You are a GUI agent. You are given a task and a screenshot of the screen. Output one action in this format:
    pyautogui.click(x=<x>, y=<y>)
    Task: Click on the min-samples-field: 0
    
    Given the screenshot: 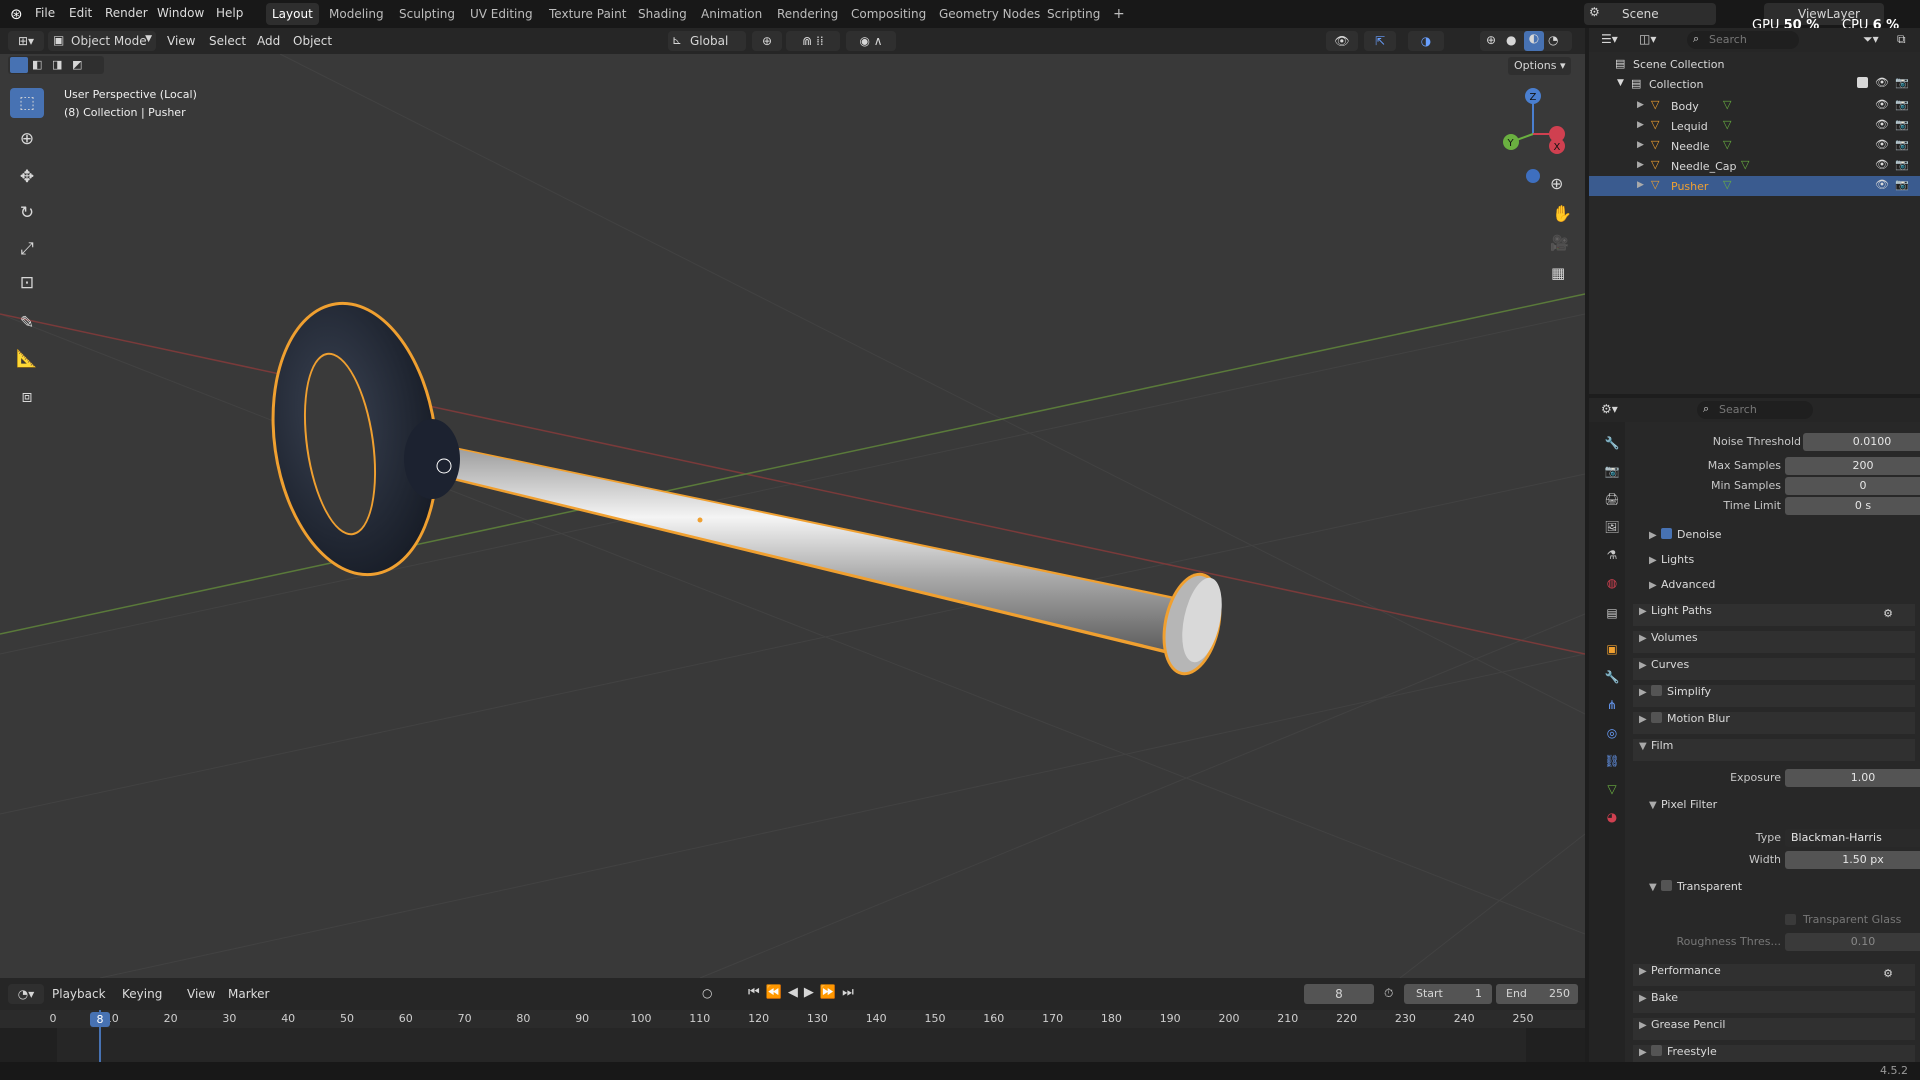 What is the action you would take?
    pyautogui.click(x=1852, y=486)
    